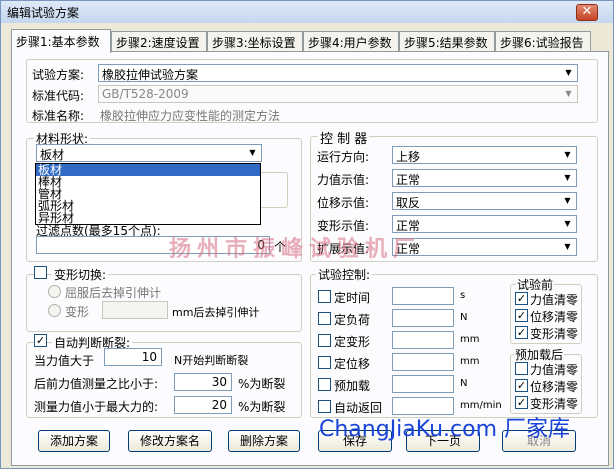  What do you see at coordinates (148, 170) in the screenshot?
I see `material-option: 板材` at bounding box center [148, 170].